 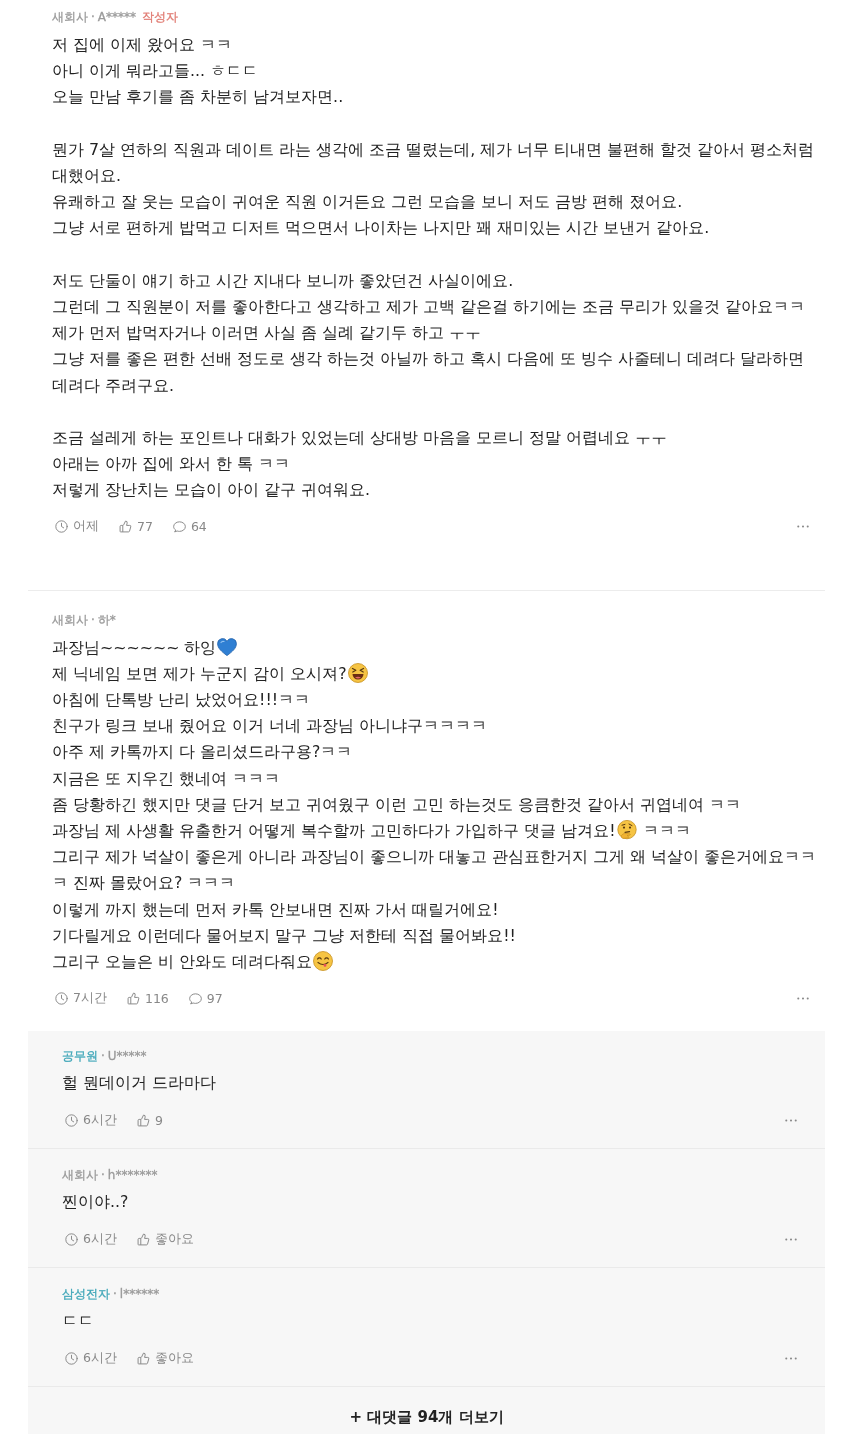 I want to click on company-name: 공무원, so click(x=80, y=1057).